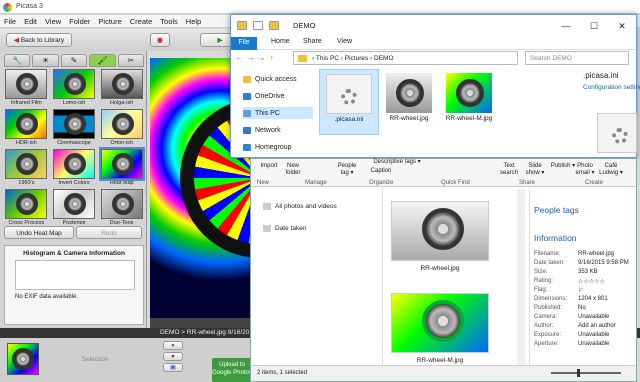 The image size is (640, 382). Describe the element at coordinates (546, 317) in the screenshot. I see `info-key: Camera:` at that location.